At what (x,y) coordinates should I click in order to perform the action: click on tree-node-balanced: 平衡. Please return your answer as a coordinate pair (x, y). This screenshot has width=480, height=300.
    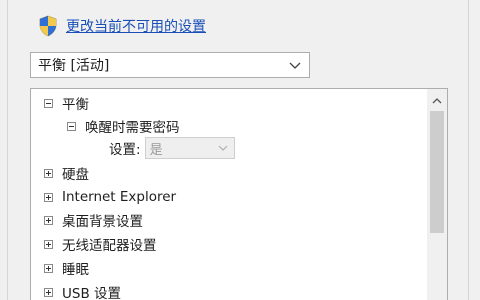
    Looking at the image, I should click on (66, 103).